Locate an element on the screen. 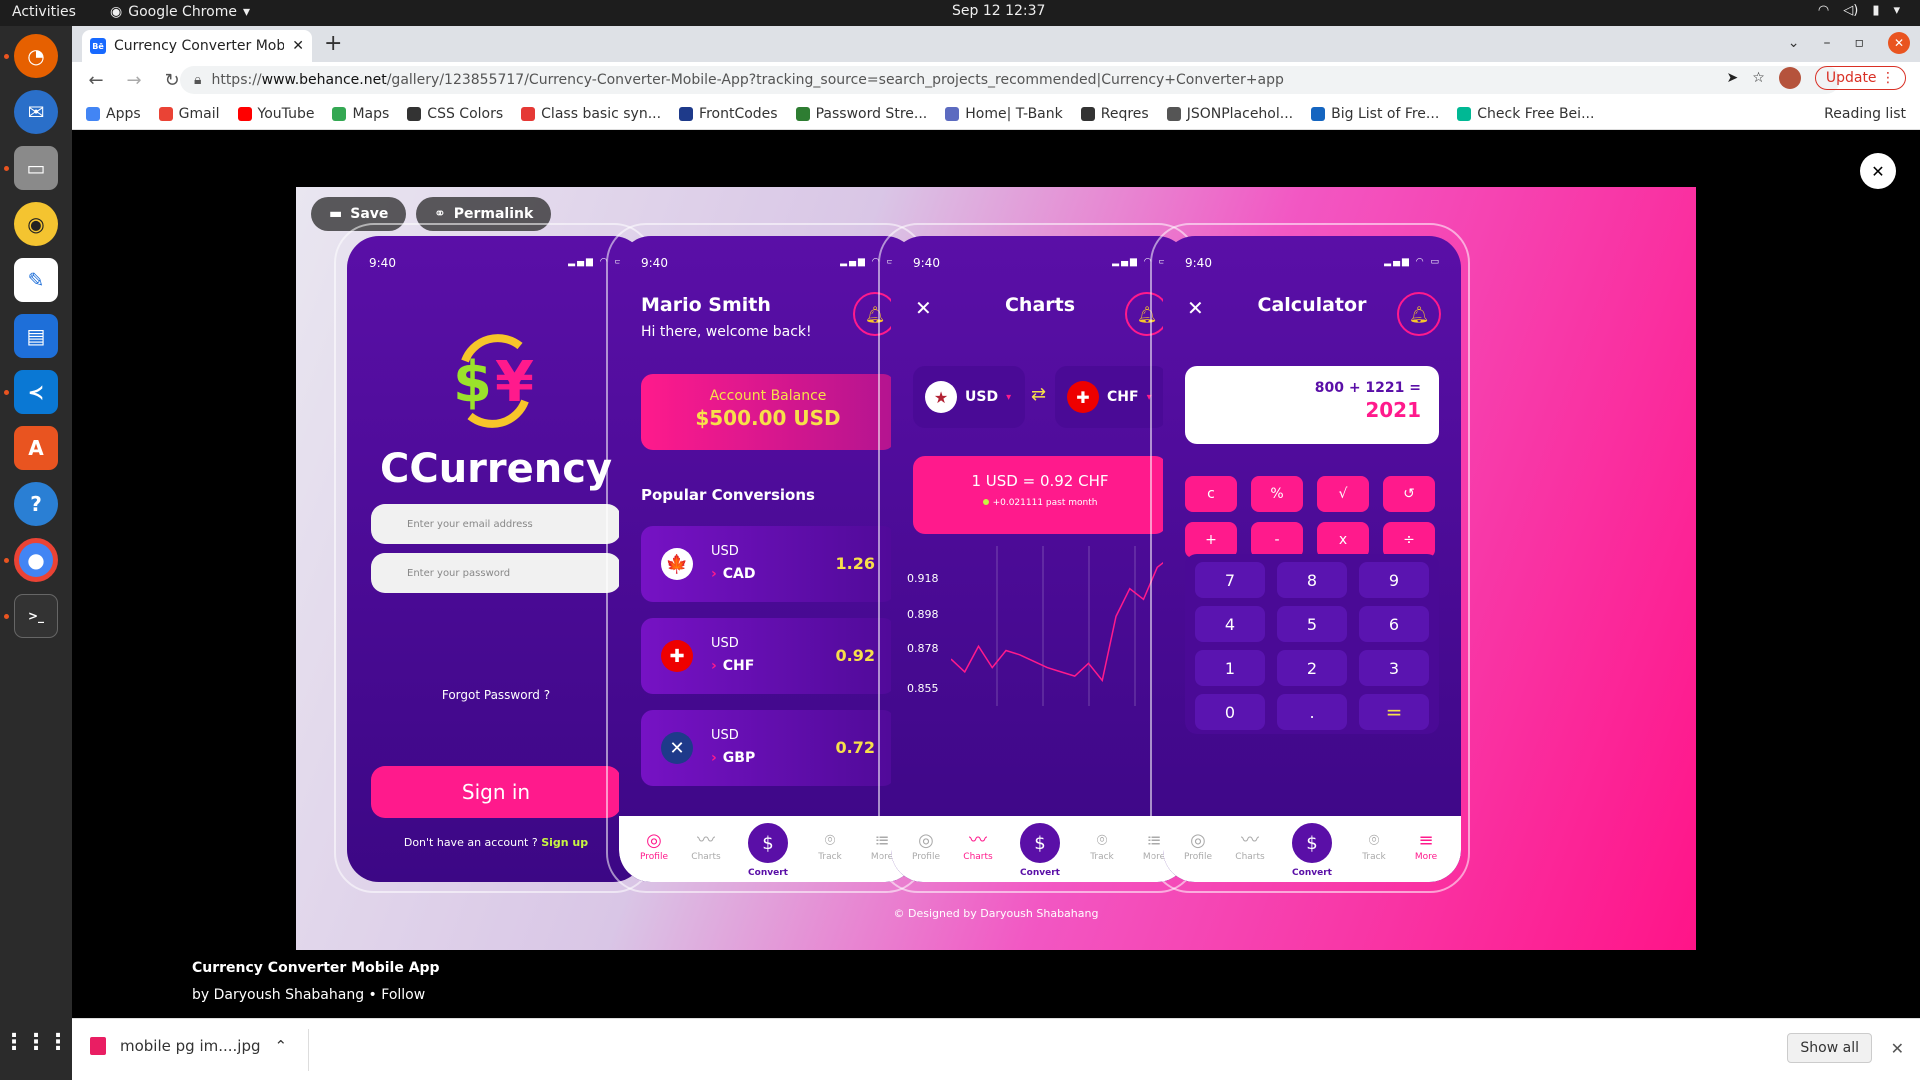 The image size is (1920, 1080). clock: Sep 12 12:37 is located at coordinates (998, 11).